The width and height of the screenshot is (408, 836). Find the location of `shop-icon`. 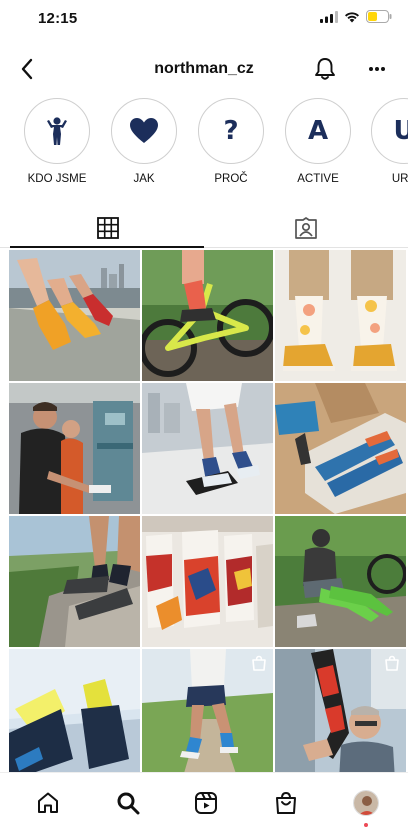

shop-icon is located at coordinates (286, 802).